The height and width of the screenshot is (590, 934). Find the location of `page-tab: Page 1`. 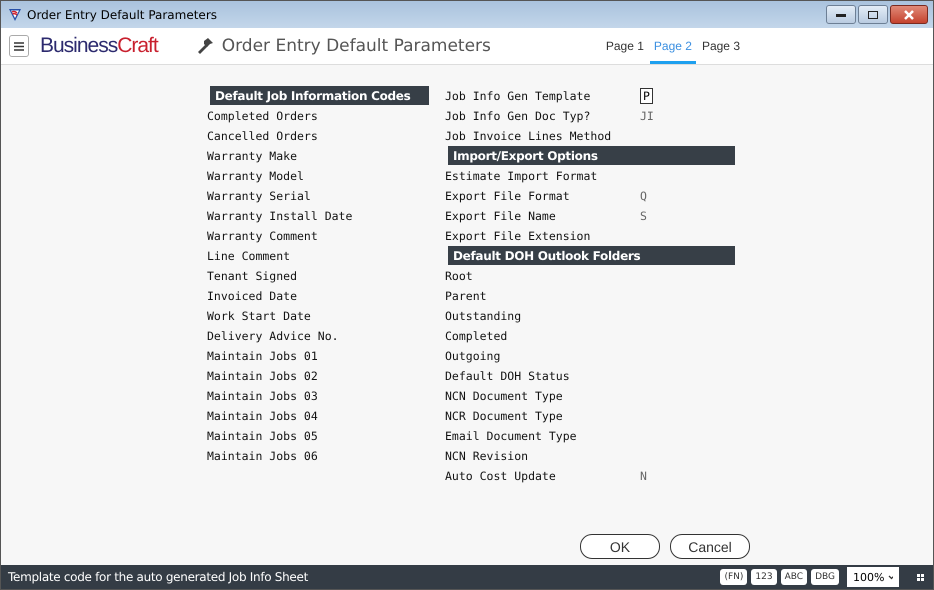

page-tab: Page 1 is located at coordinates (625, 46).